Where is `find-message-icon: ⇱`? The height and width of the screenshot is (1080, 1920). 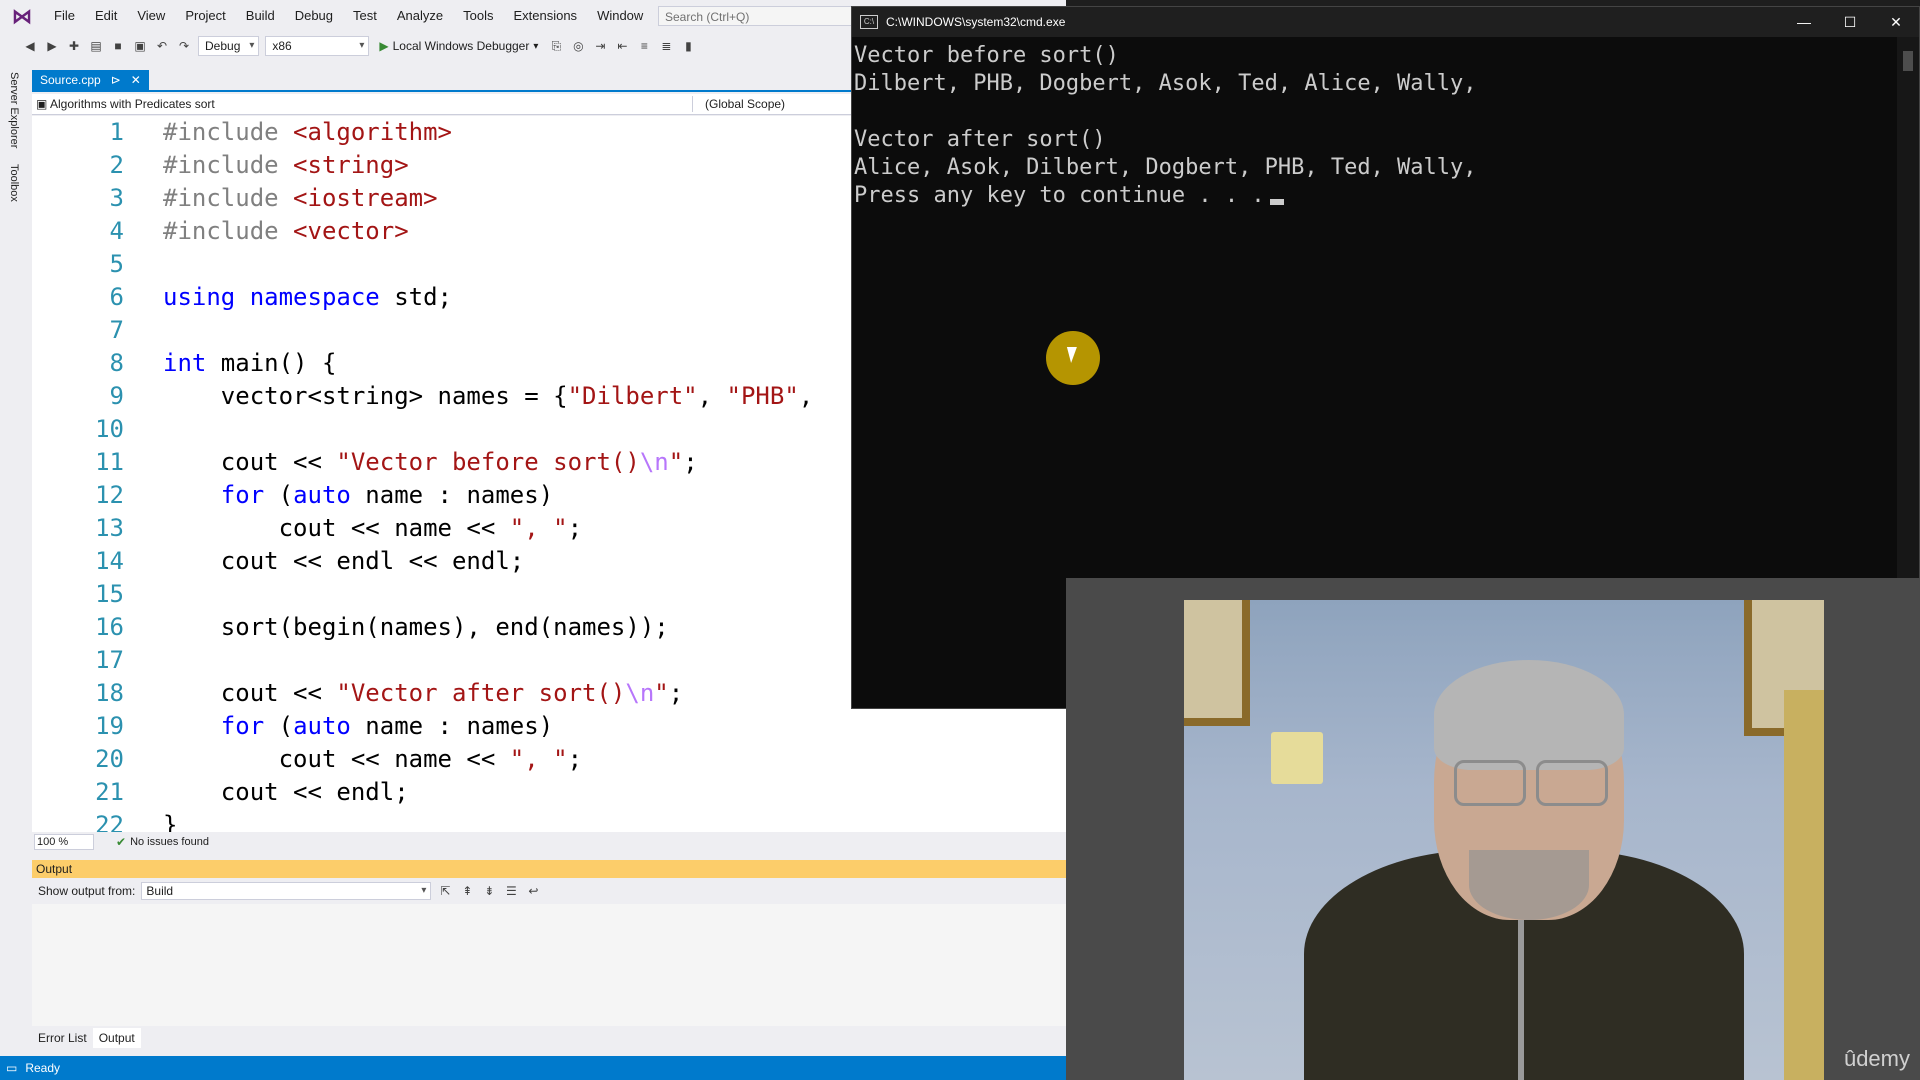
find-message-icon: ⇱ is located at coordinates (445, 891).